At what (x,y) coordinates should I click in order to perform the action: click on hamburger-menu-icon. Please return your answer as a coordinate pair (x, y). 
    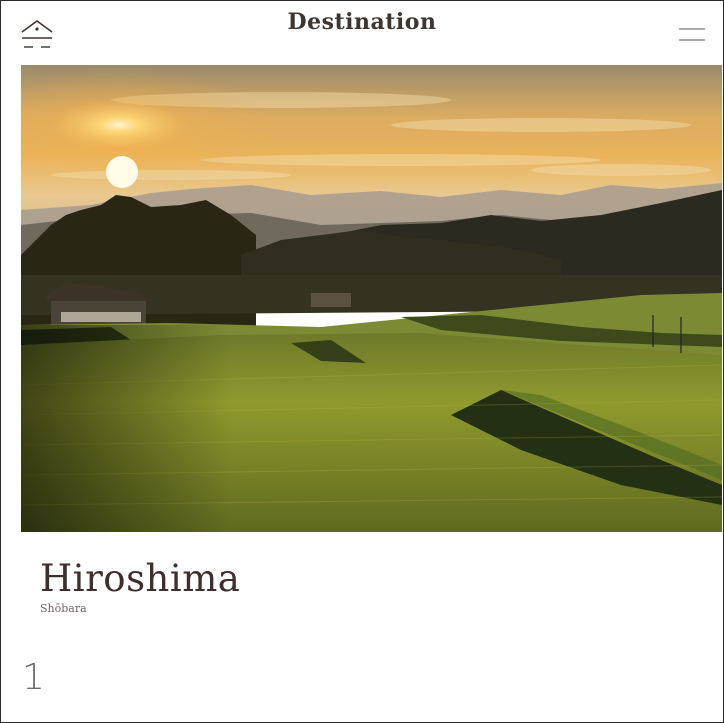
    Looking at the image, I should click on (692, 34).